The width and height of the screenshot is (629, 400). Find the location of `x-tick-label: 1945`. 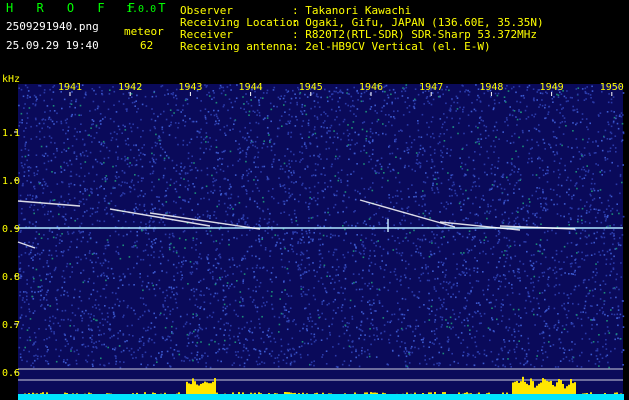

x-tick-label: 1945 is located at coordinates (311, 87).